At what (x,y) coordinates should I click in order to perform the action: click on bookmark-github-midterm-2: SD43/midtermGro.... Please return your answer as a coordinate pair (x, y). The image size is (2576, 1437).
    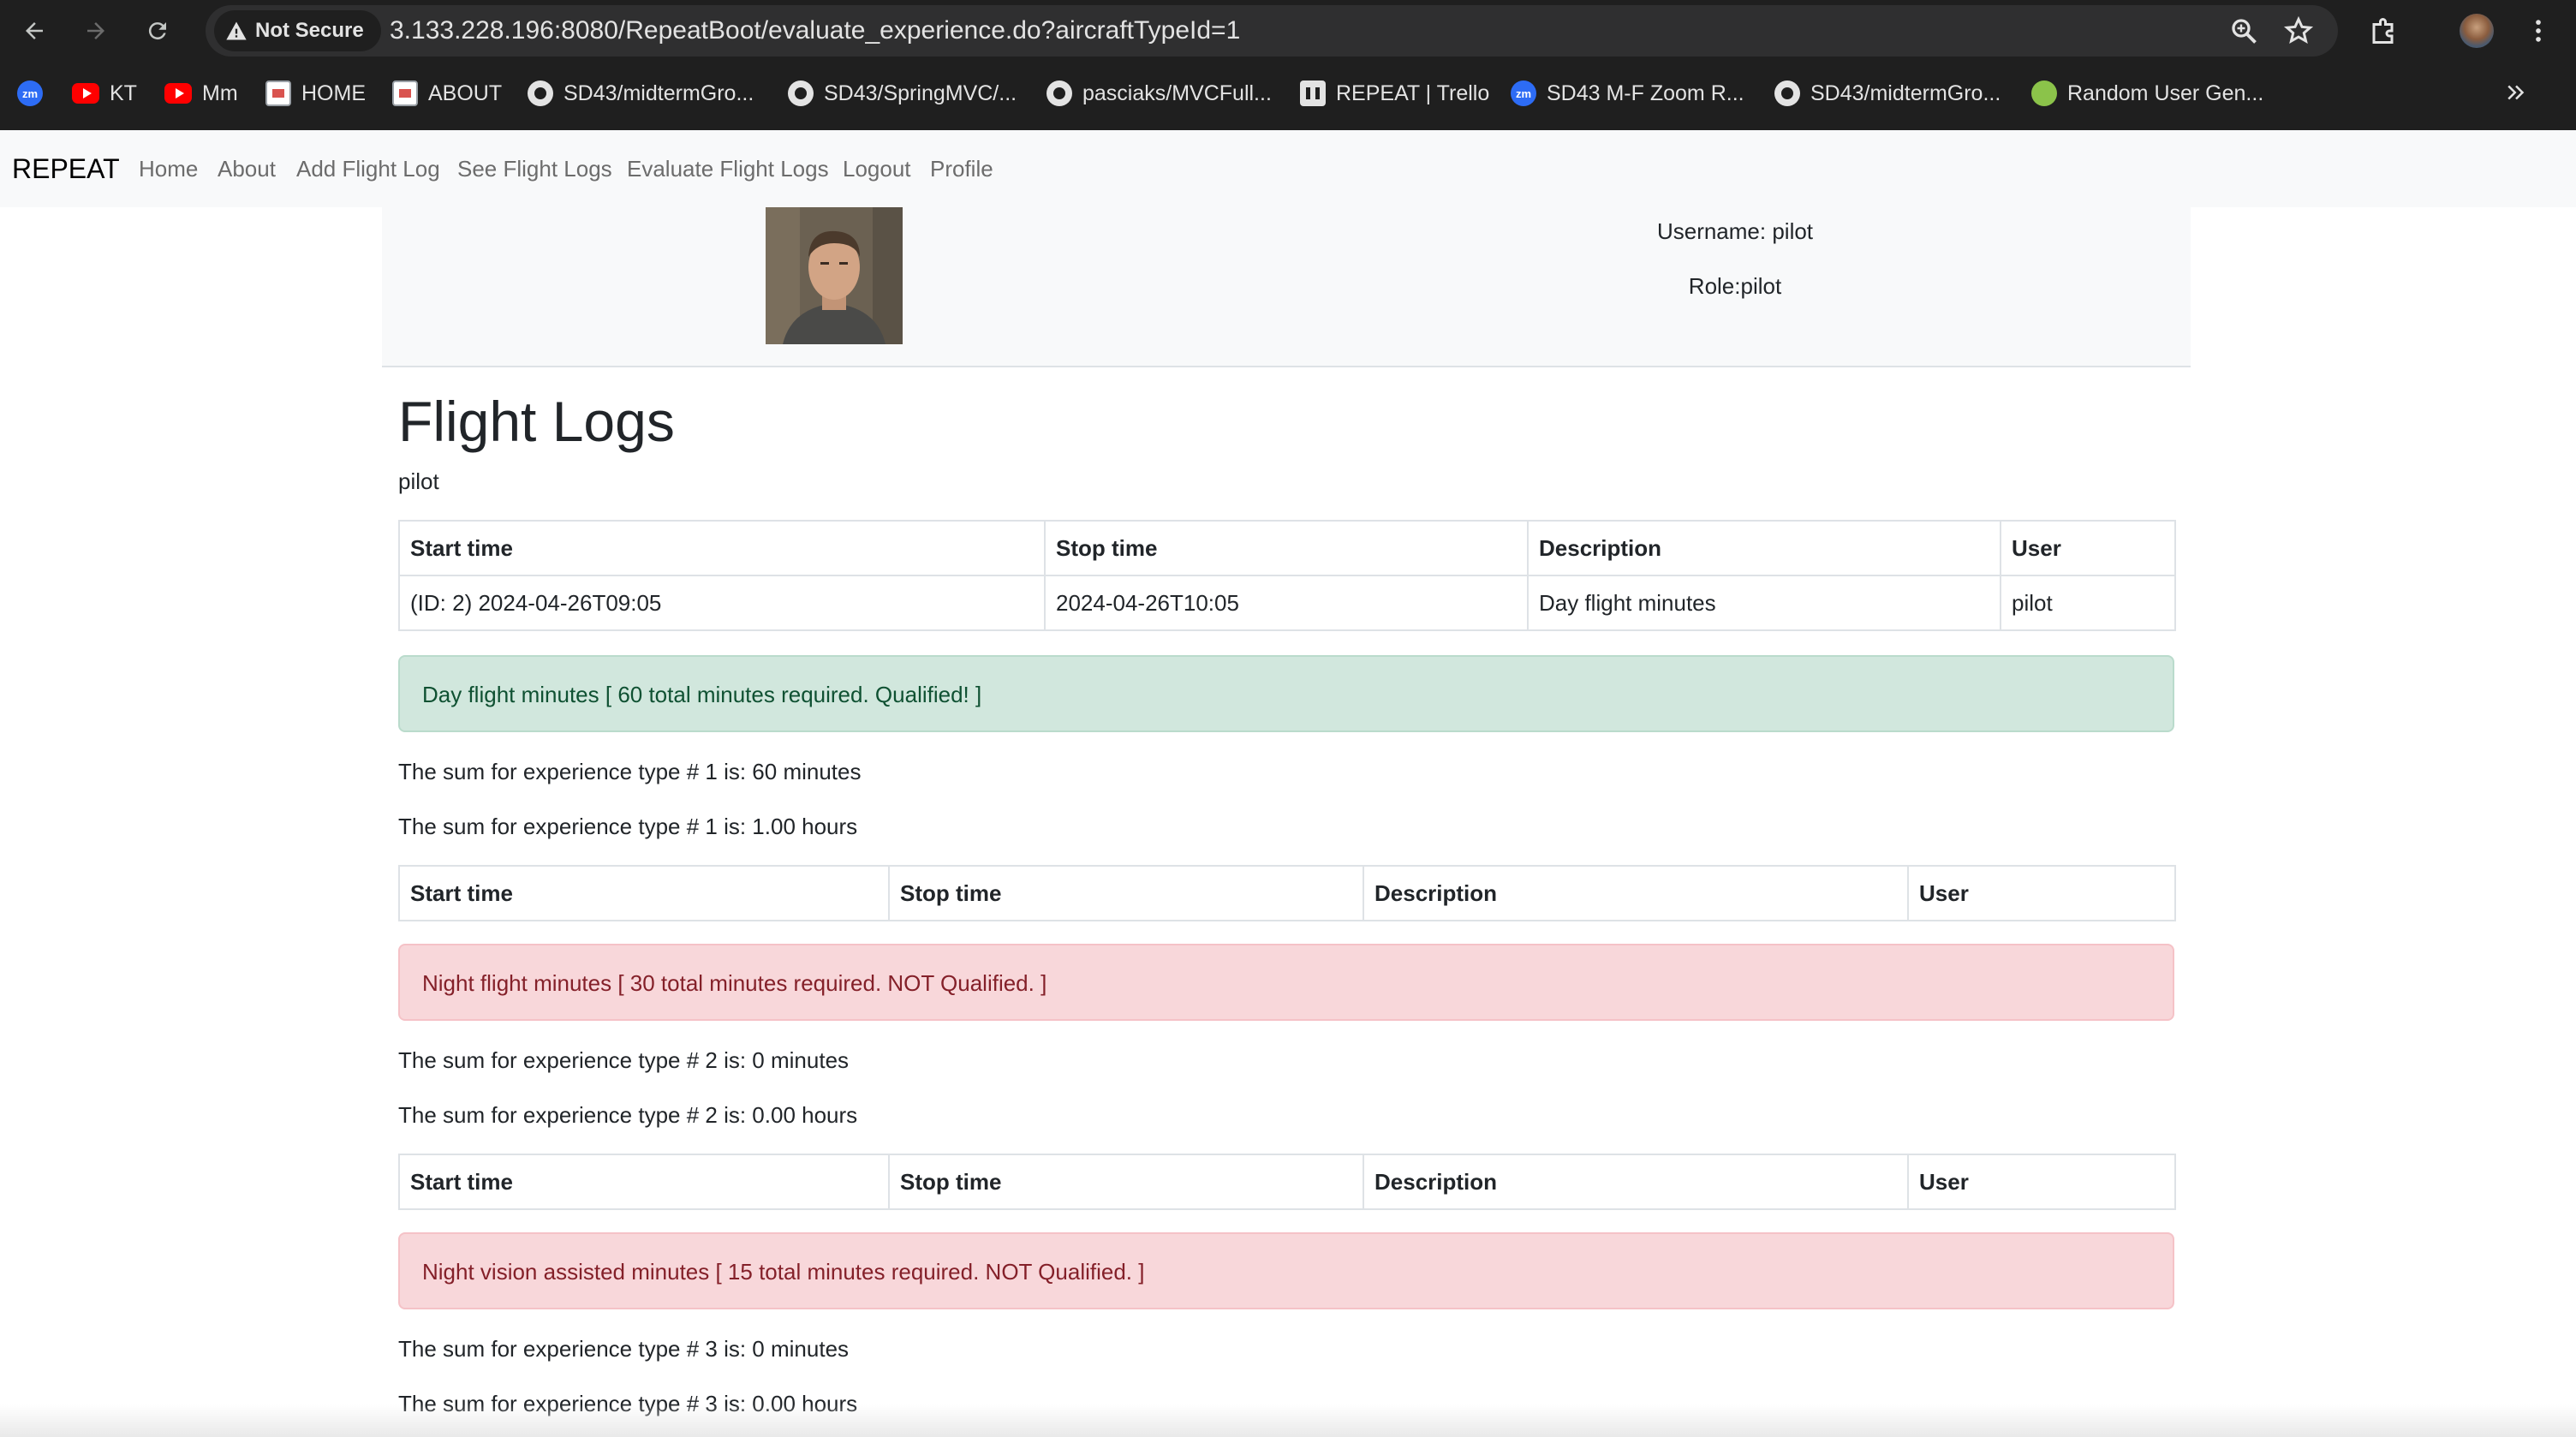
    Looking at the image, I should click on (1887, 93).